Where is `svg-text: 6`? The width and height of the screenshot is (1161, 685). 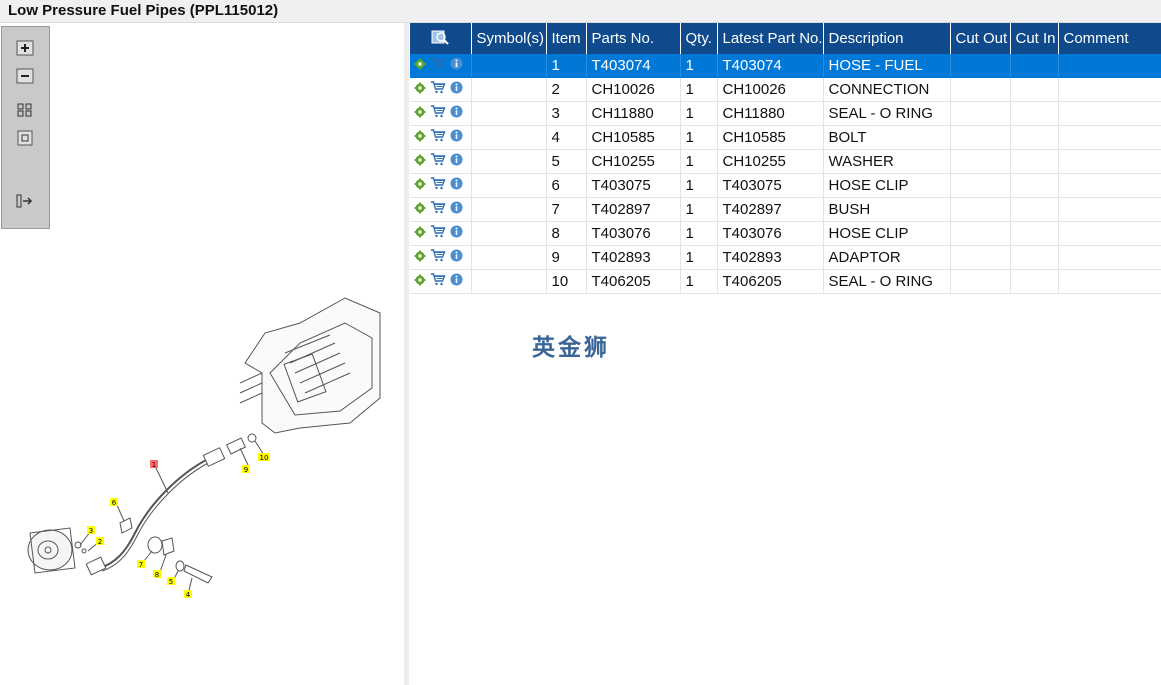
svg-text: 6 is located at coordinates (114, 503).